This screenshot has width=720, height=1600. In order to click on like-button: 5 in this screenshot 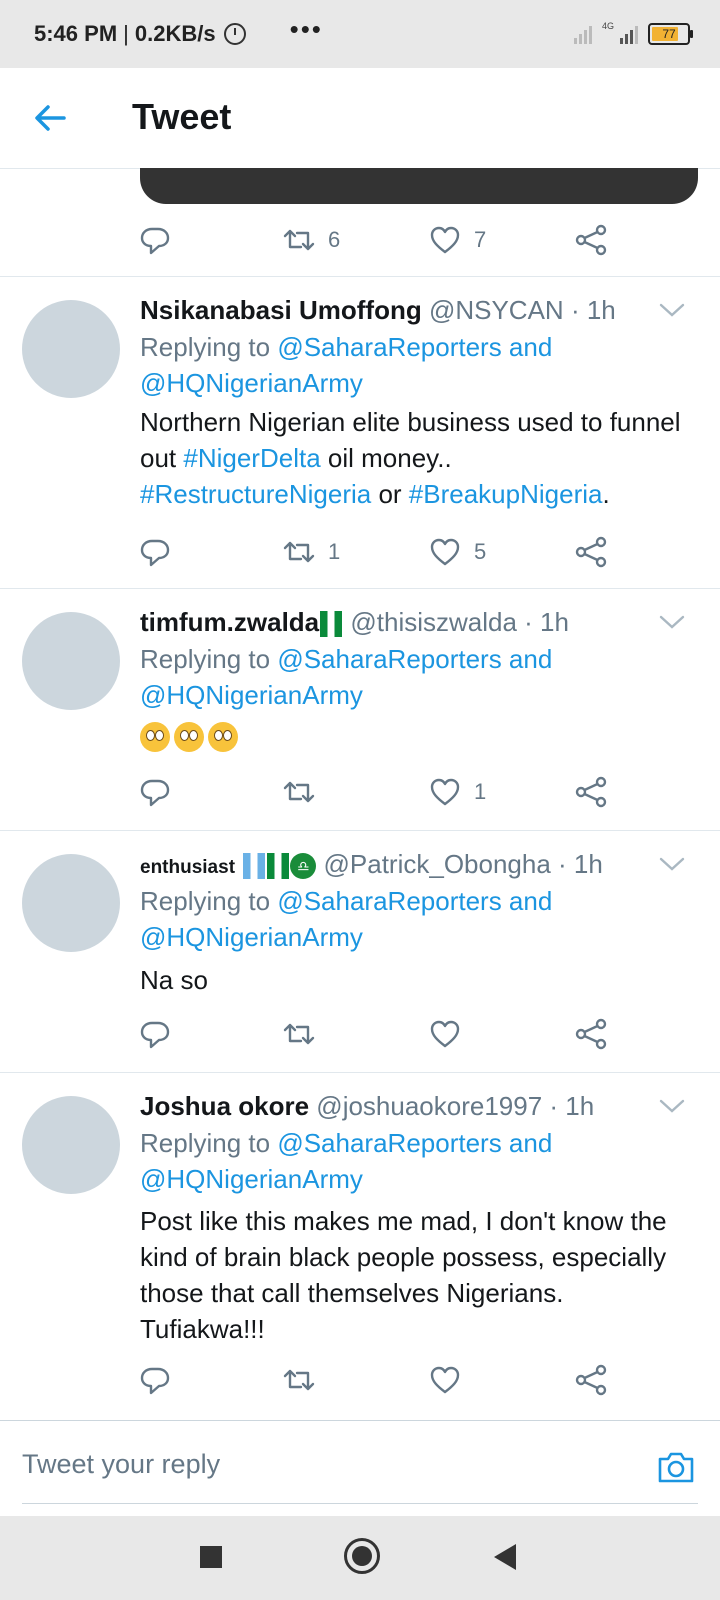, I will do `click(457, 552)`.